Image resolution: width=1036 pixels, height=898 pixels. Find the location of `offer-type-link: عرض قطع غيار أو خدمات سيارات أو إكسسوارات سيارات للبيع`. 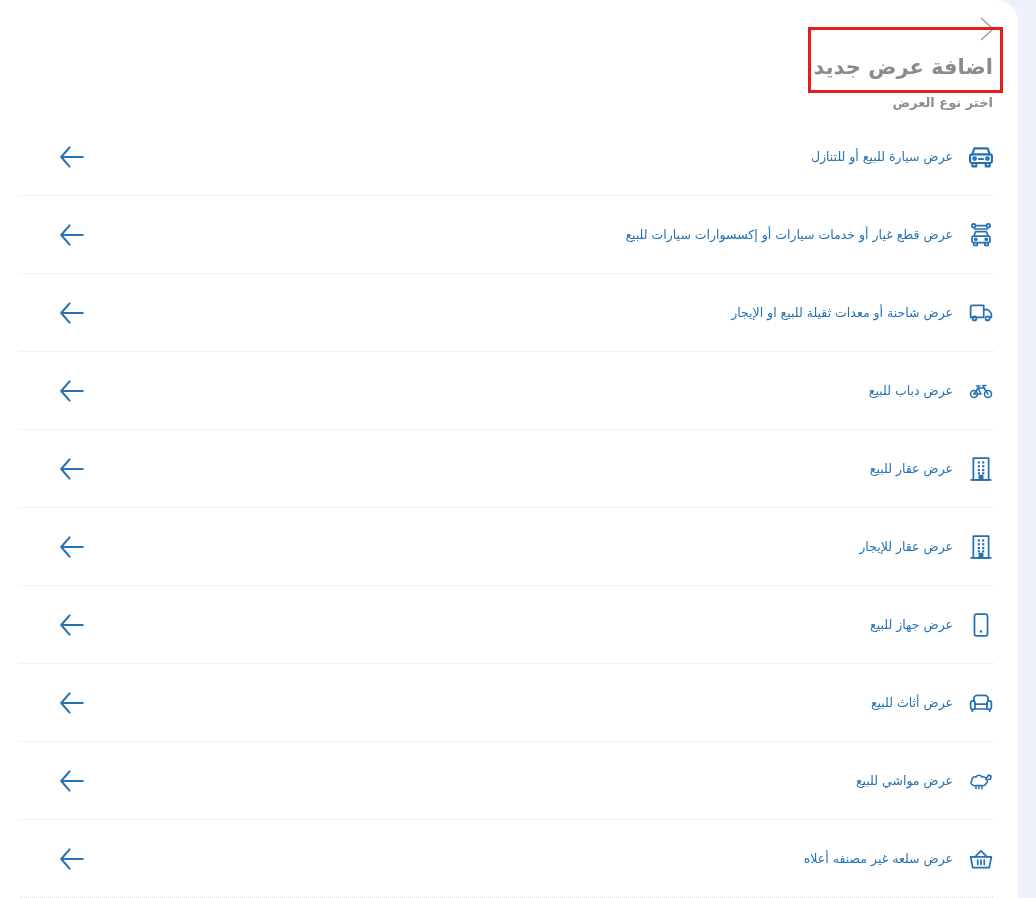

offer-type-link: عرض قطع غيار أو خدمات سيارات أو إكسسوارات سيارات للبيع is located at coordinates (789, 234).